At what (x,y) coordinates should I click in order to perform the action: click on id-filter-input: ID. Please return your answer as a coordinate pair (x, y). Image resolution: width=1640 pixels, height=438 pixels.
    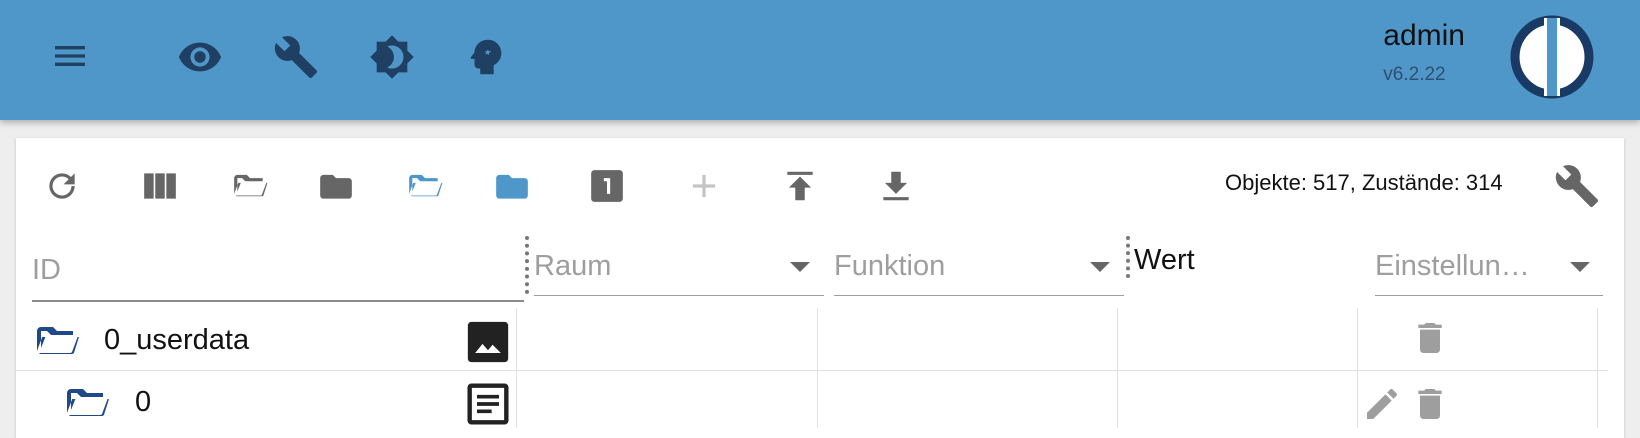
    Looking at the image, I should click on (46, 270).